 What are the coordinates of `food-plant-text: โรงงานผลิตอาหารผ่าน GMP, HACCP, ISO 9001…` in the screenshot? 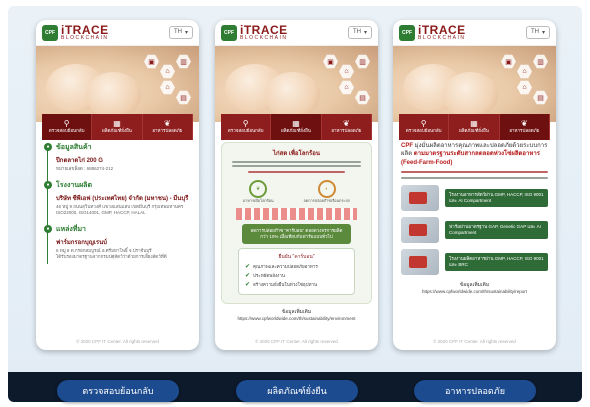 It's located at (496, 262).